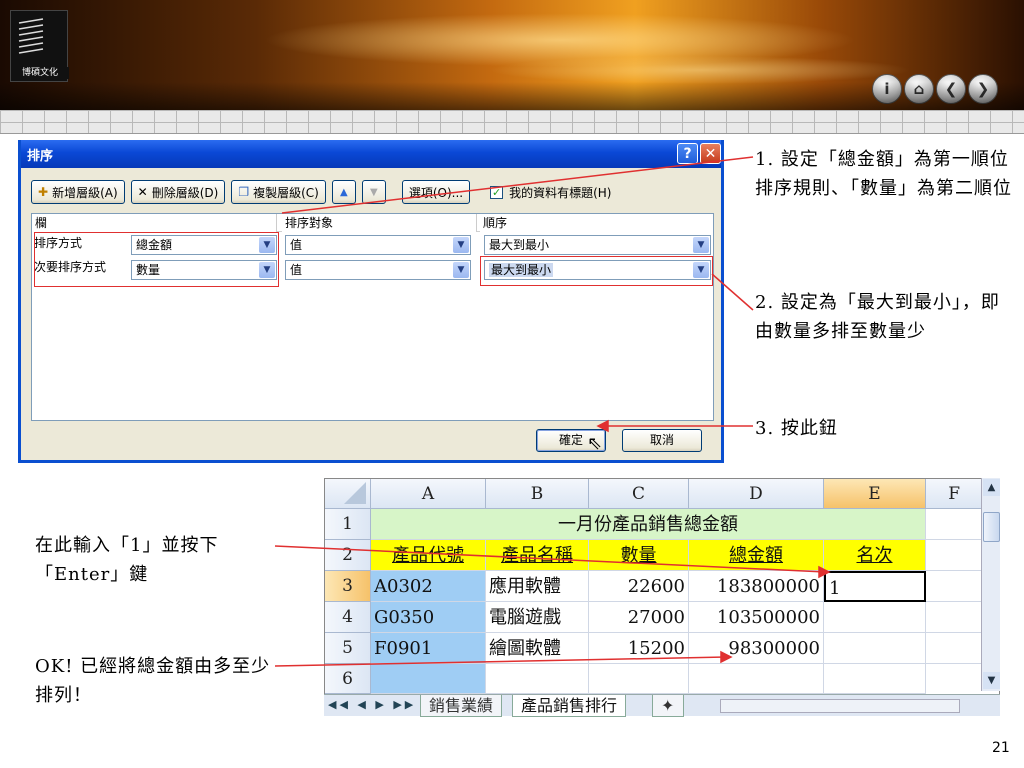 This screenshot has width=1024, height=768. What do you see at coordinates (1001, 748) in the screenshot?
I see `page-number: 21` at bounding box center [1001, 748].